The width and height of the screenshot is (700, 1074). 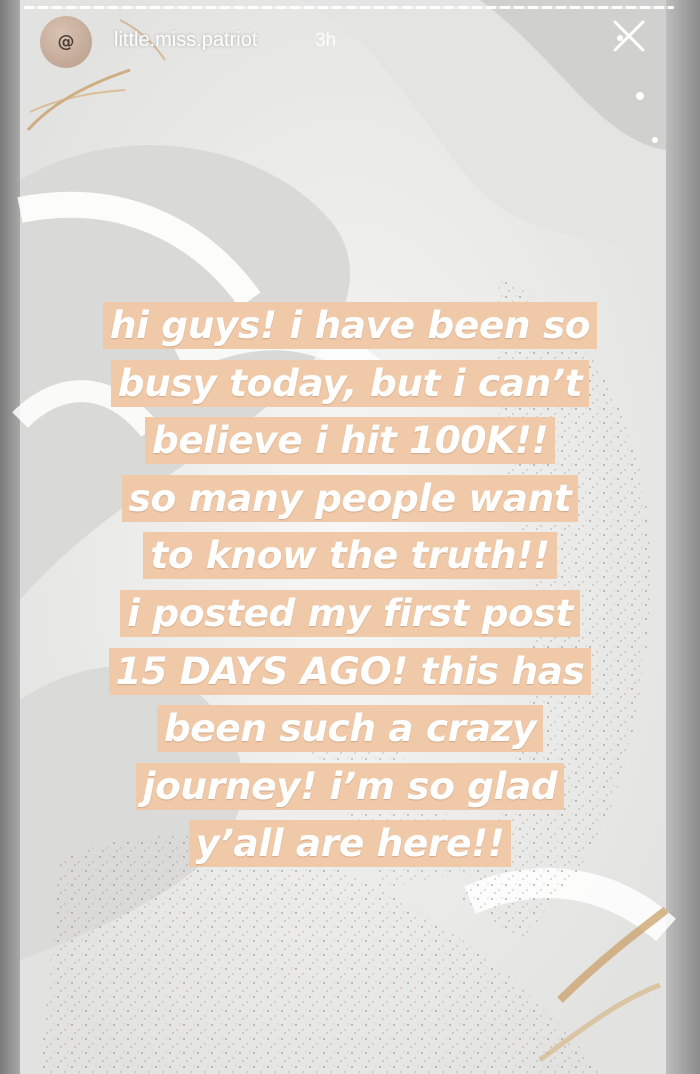 What do you see at coordinates (185, 40) in the screenshot?
I see `username: little.miss.patriot` at bounding box center [185, 40].